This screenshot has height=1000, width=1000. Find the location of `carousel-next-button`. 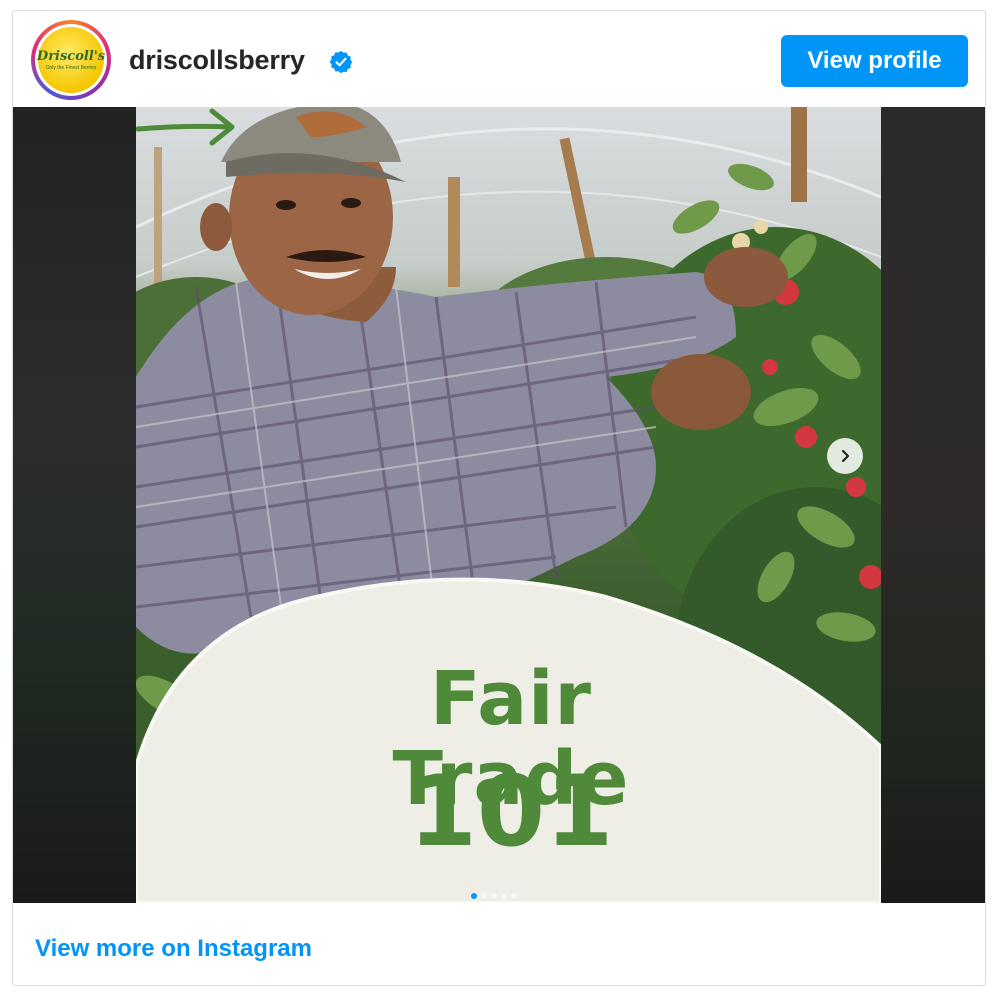

carousel-next-button is located at coordinates (845, 456).